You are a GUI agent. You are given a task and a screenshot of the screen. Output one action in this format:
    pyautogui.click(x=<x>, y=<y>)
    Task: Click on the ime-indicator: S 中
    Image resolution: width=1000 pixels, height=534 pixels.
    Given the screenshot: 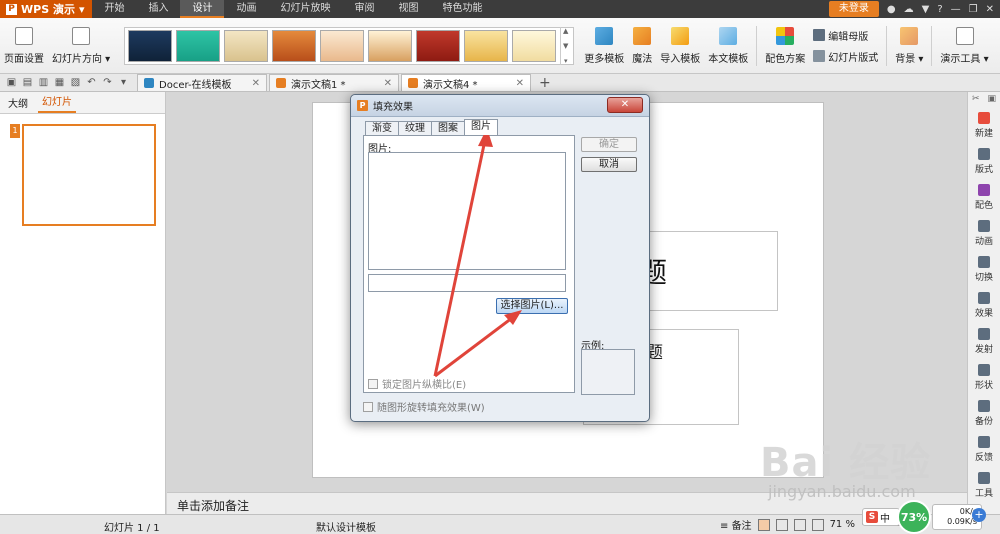 What is the action you would take?
    pyautogui.click(x=881, y=517)
    